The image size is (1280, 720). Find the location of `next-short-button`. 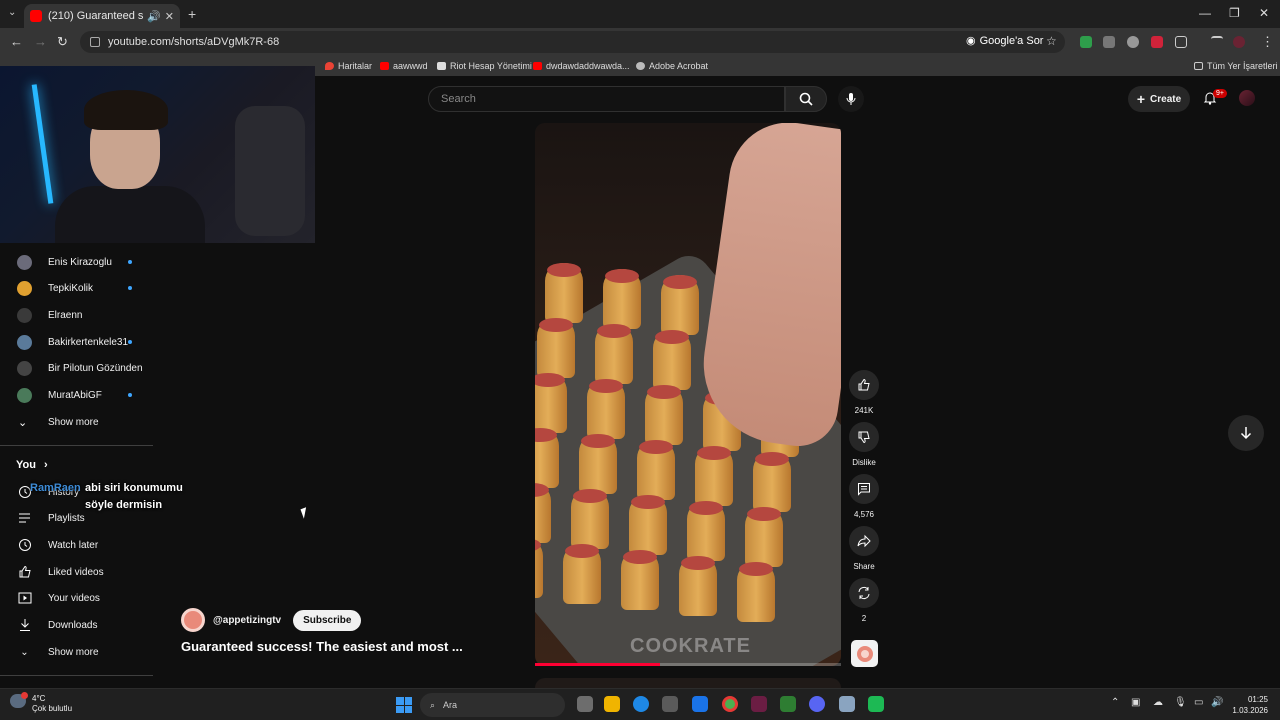

next-short-button is located at coordinates (1246, 433).